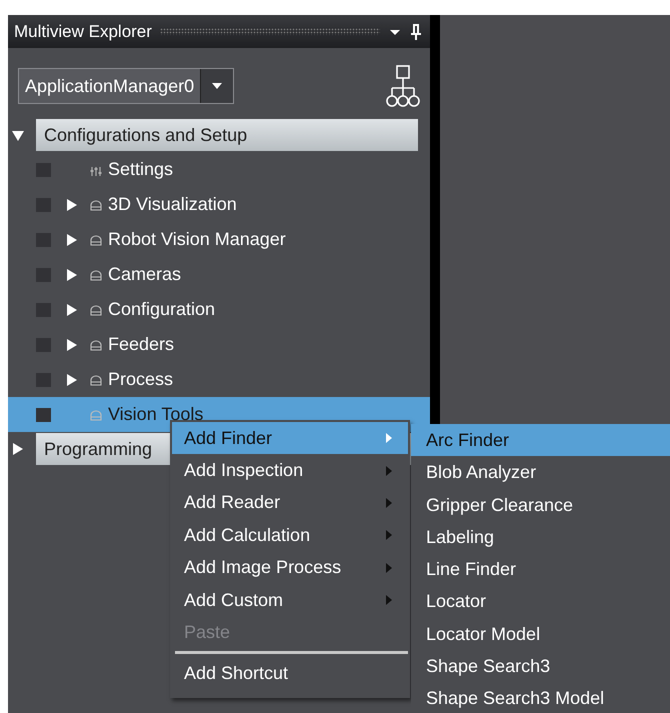 The height and width of the screenshot is (713, 670). What do you see at coordinates (141, 379) in the screenshot?
I see `tree-item-label: Process` at bounding box center [141, 379].